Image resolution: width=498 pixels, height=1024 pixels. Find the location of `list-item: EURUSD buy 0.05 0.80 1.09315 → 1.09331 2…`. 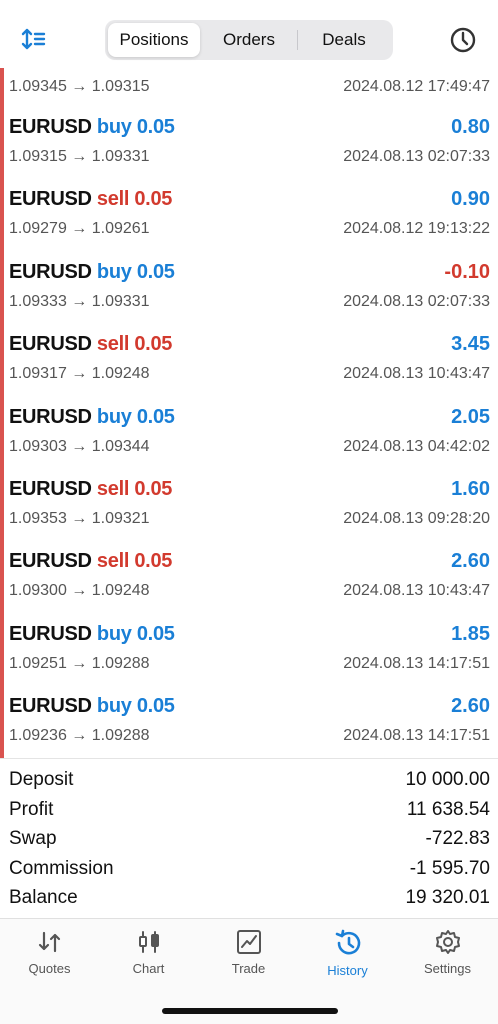

list-item: EURUSD buy 0.05 0.80 1.09315 → 1.09331 2… is located at coordinates (249, 142).